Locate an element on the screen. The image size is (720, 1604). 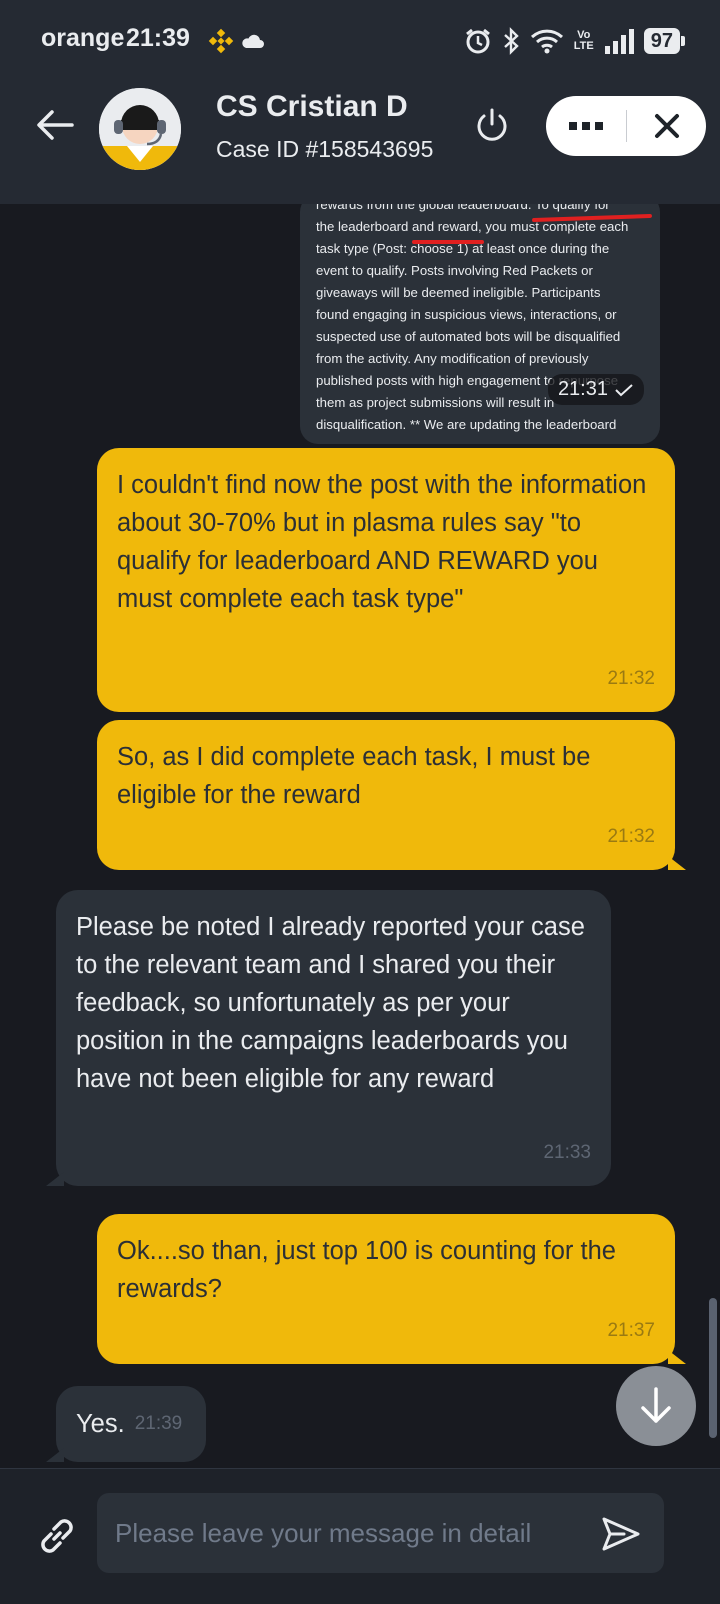
close-button is located at coordinates (666, 126).